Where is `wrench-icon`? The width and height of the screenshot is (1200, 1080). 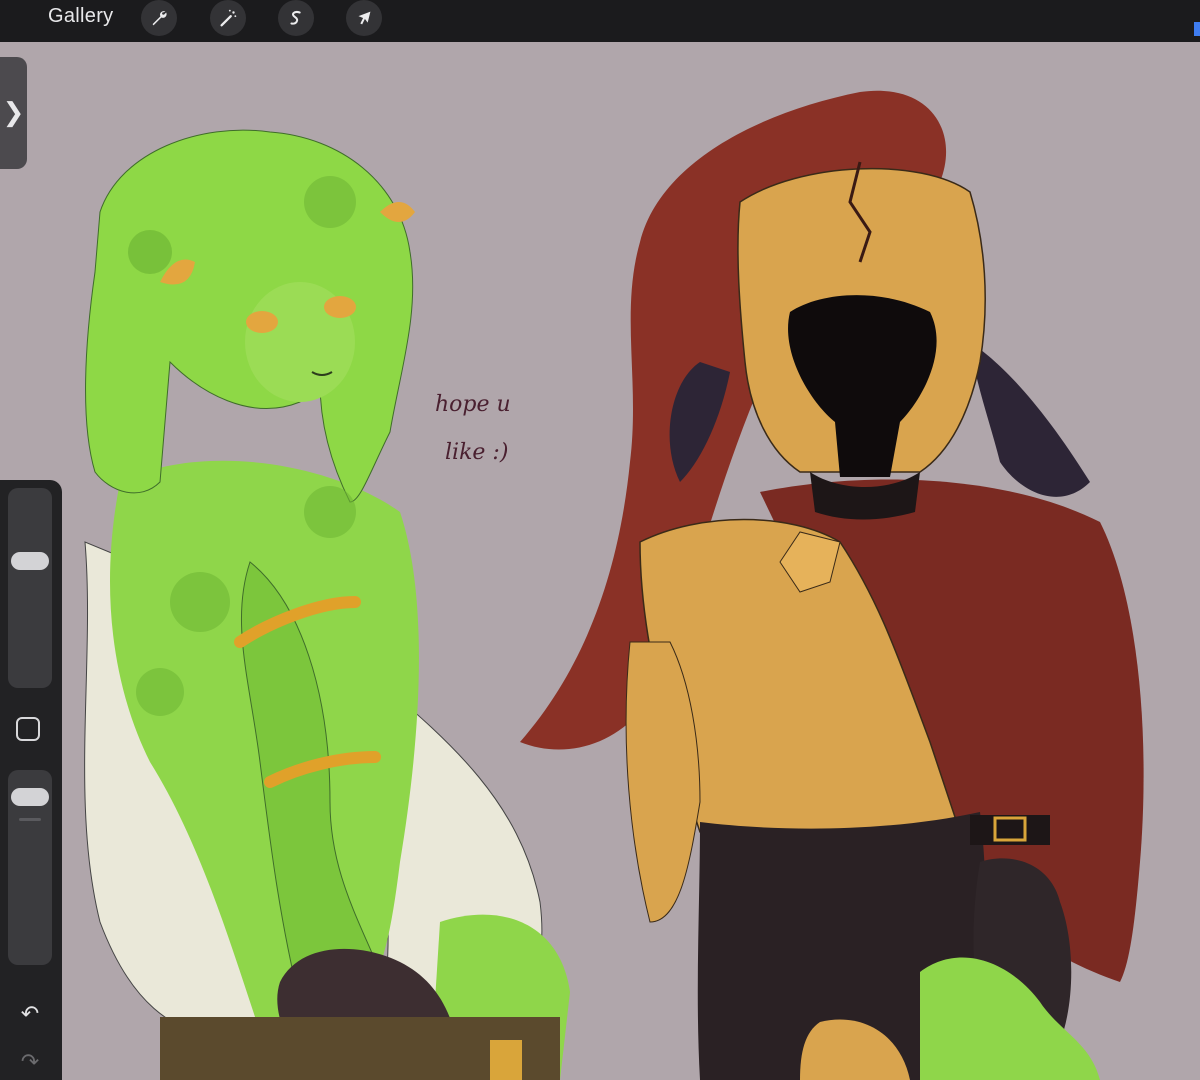 wrench-icon is located at coordinates (159, 18).